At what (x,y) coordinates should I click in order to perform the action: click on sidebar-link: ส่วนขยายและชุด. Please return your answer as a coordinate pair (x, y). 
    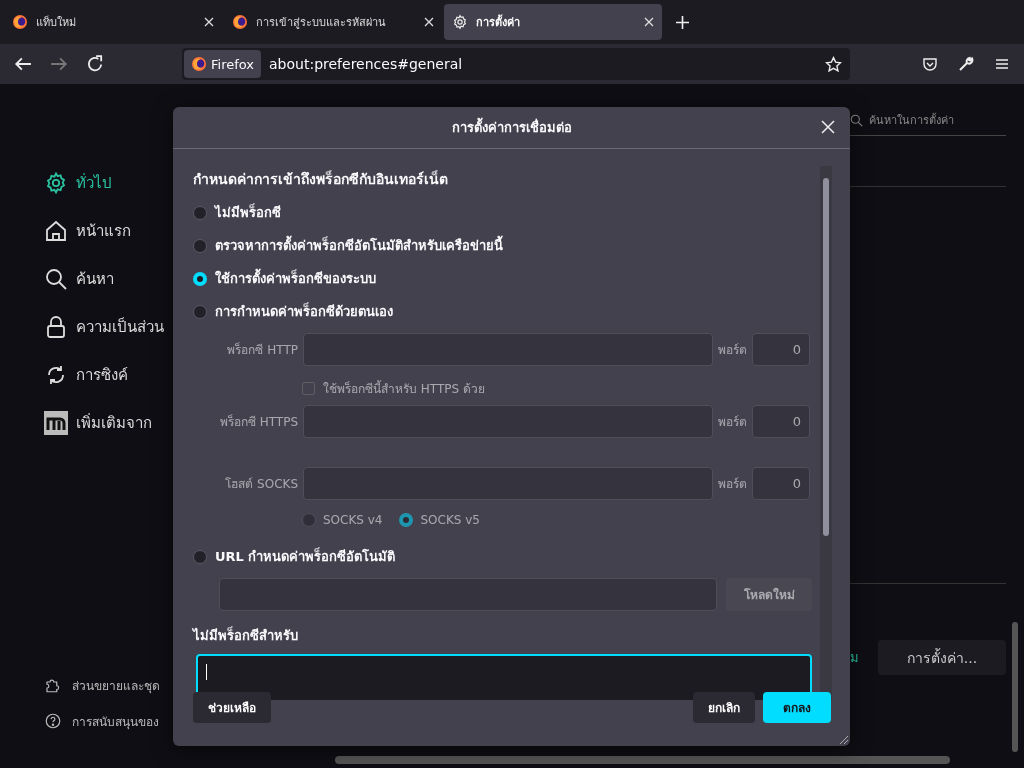
    Looking at the image, I should click on (109, 685).